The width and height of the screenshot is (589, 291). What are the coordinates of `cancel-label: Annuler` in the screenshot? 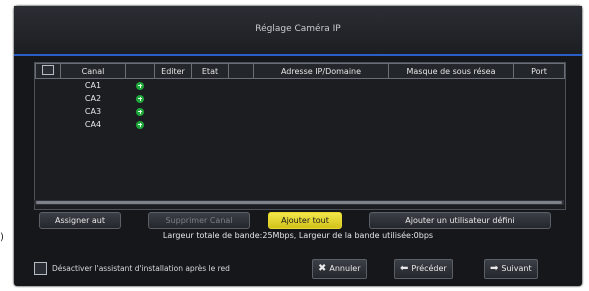 It's located at (345, 268).